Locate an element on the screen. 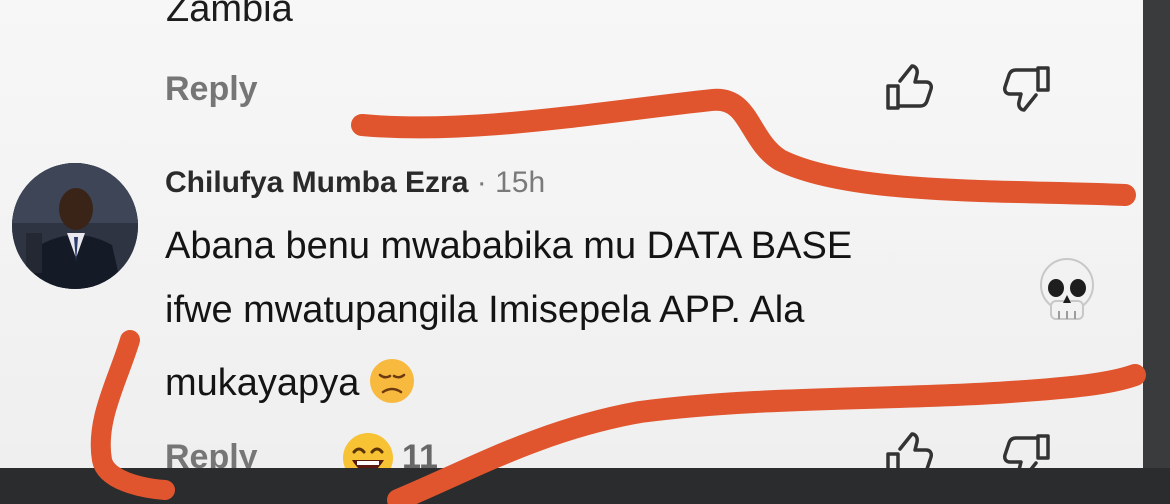  author-name: Chilufya Mumba Ezra is located at coordinates (316, 182).